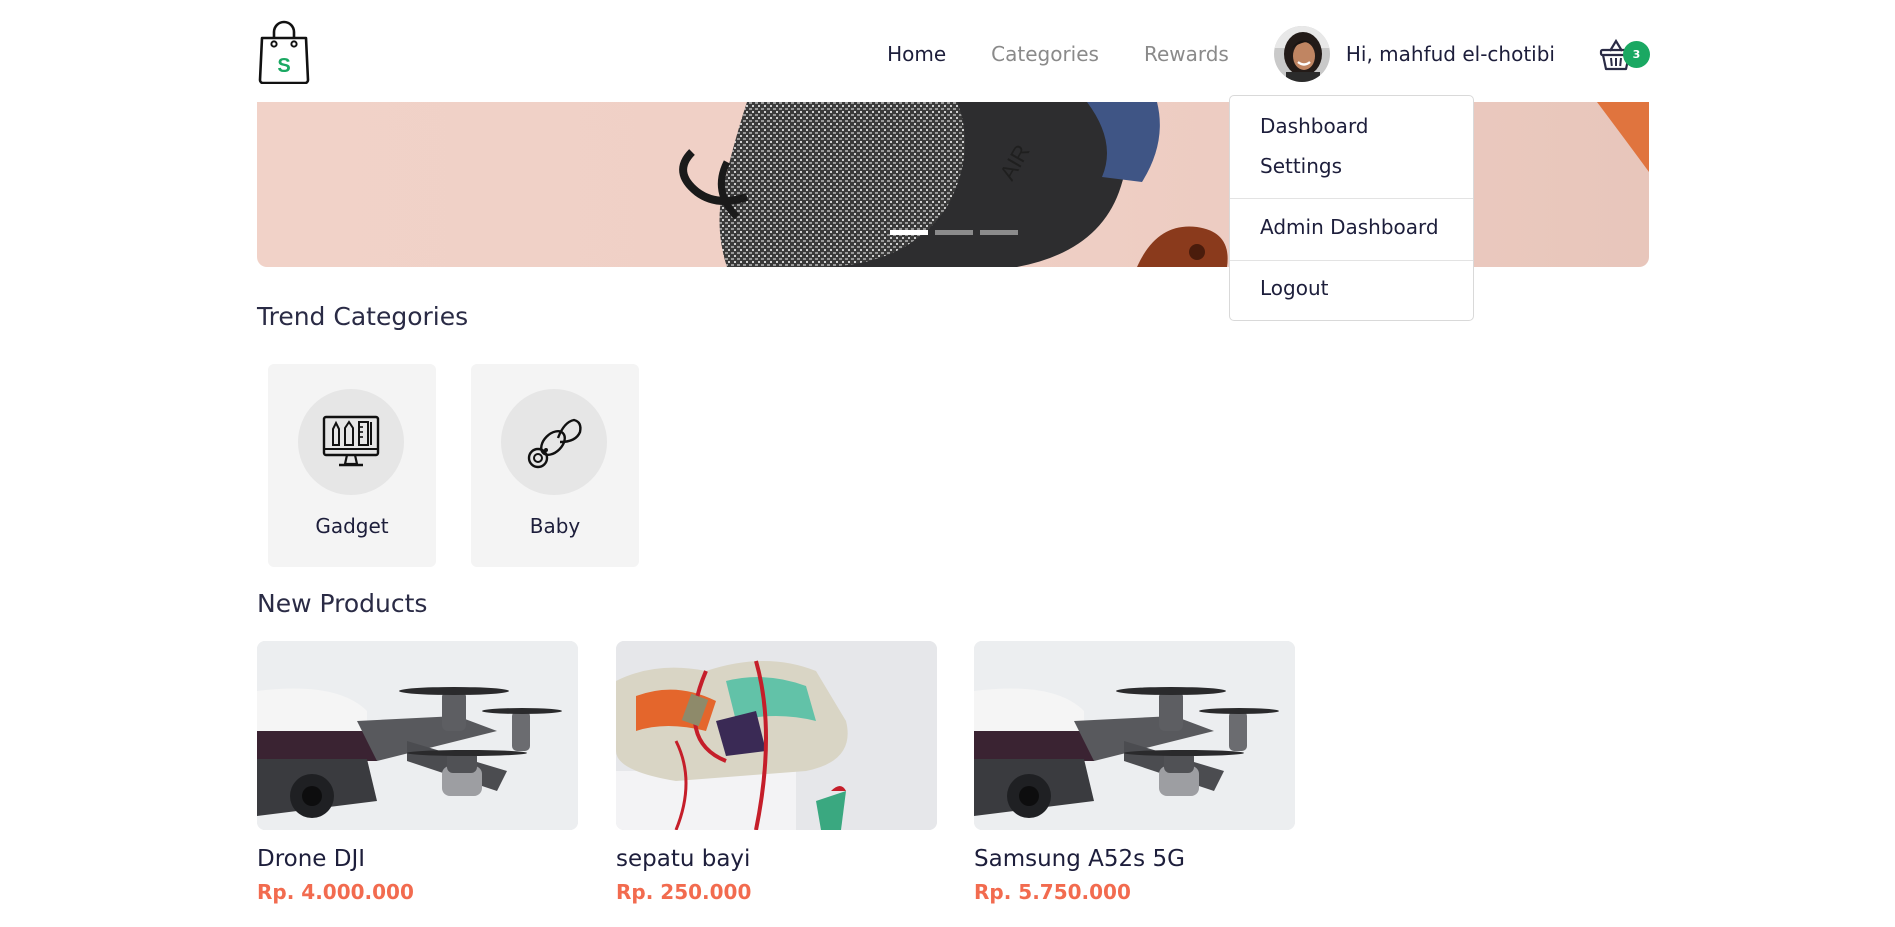 This screenshot has width=1895, height=927. What do you see at coordinates (1301, 54) in the screenshot?
I see `avatar` at bounding box center [1301, 54].